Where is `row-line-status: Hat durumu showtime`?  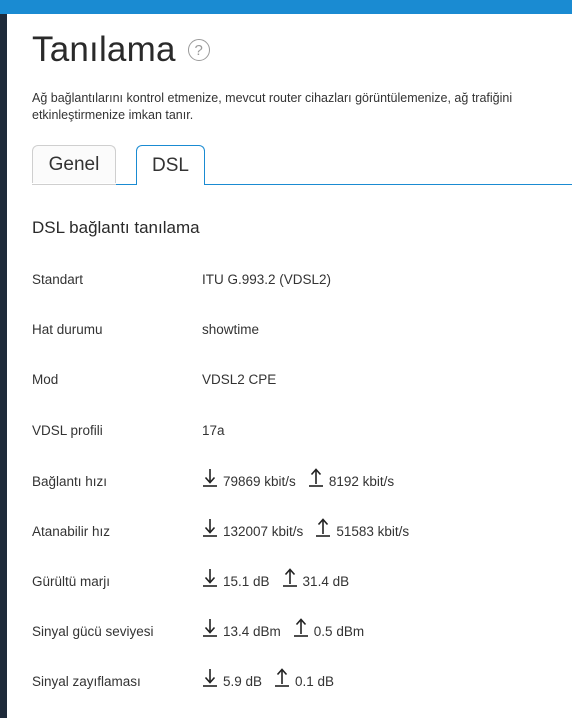 row-line-status: Hat durumu showtime is located at coordinates (145, 329).